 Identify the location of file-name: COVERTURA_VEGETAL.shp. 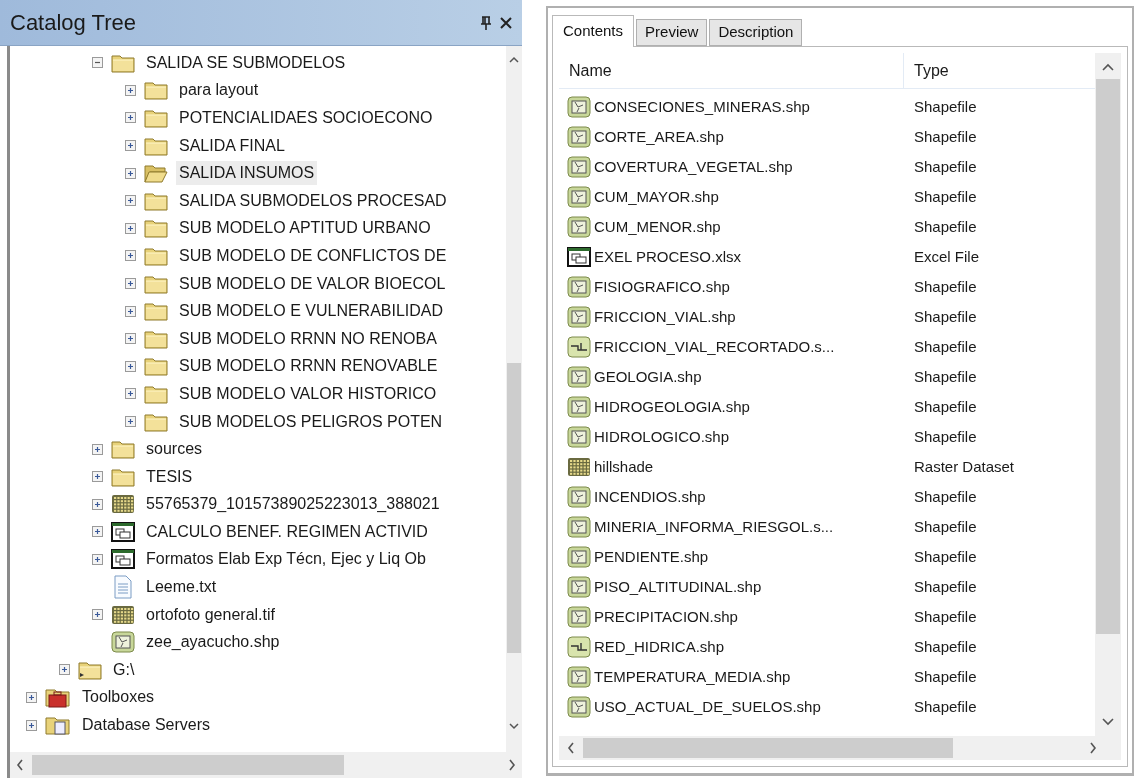
(693, 167).